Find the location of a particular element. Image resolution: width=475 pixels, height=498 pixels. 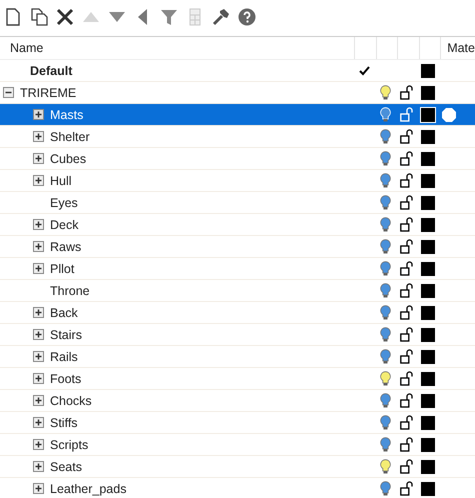

column-header: Mate is located at coordinates (457, 48).